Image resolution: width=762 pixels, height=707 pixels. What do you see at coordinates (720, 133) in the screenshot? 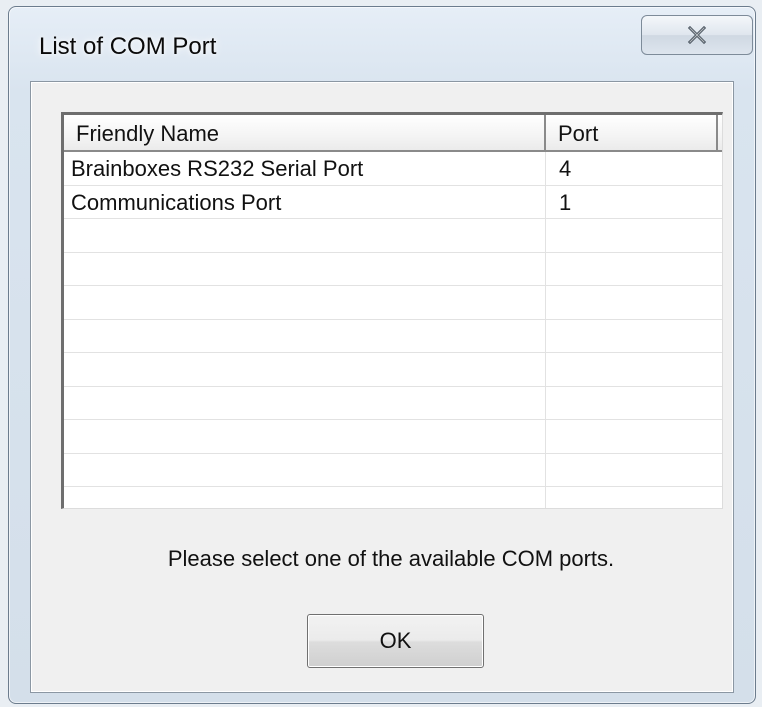
I see `header-filler` at bounding box center [720, 133].